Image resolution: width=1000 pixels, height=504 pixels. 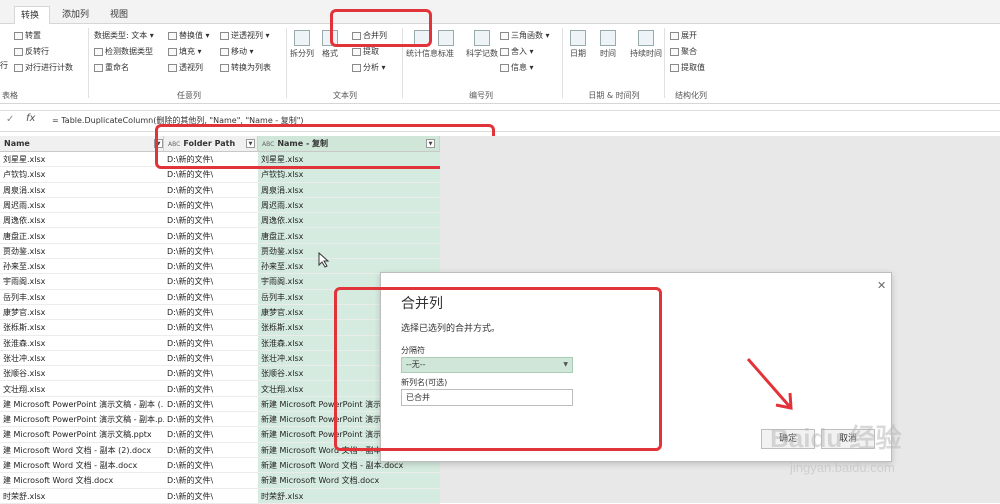 I want to click on tab-view: 视图, so click(x=119, y=15).